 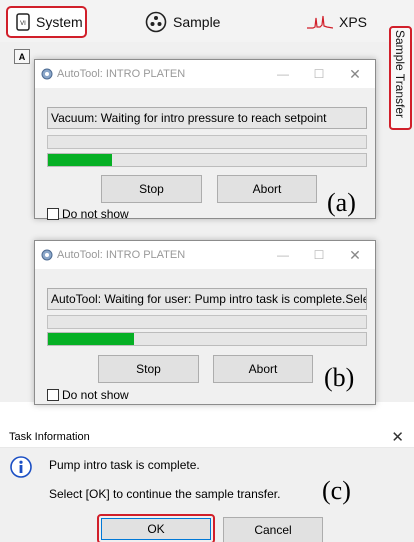 I want to click on info-icon, so click(x=21, y=468).